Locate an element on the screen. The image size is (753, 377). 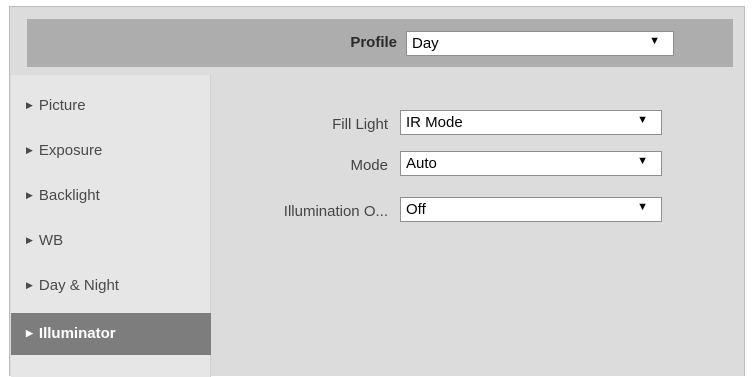
mode-label: Mode is located at coordinates (369, 165).